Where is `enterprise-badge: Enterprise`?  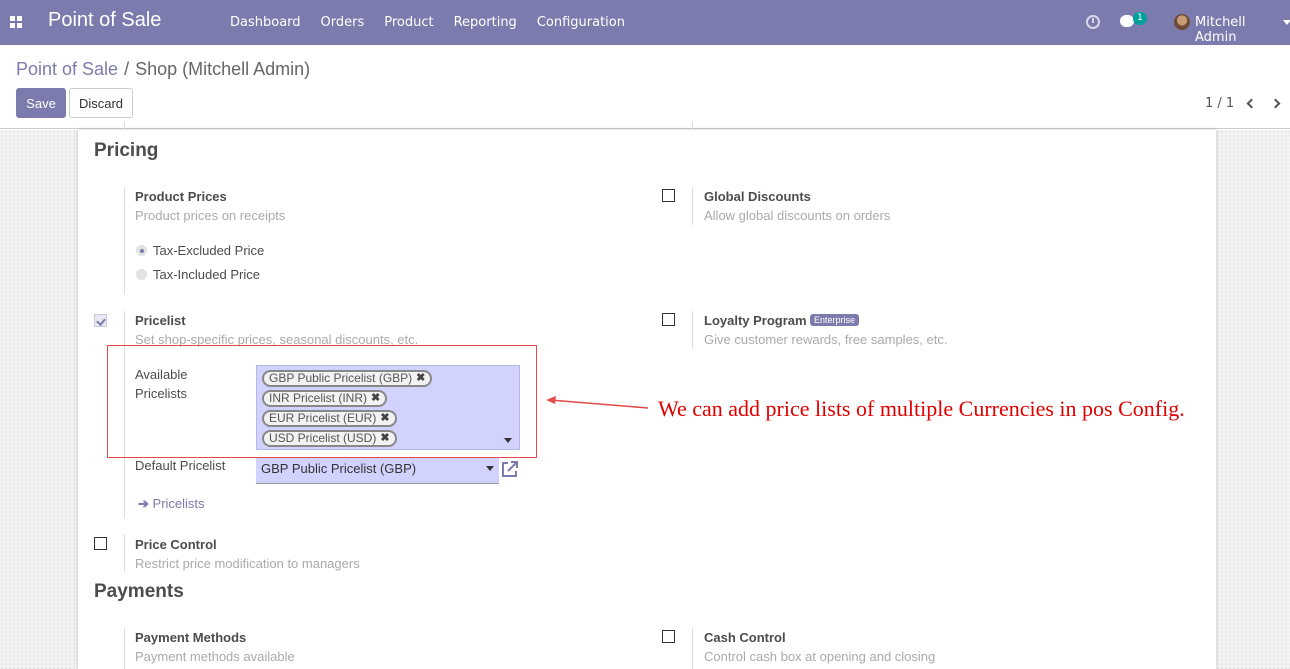 enterprise-badge: Enterprise is located at coordinates (835, 320).